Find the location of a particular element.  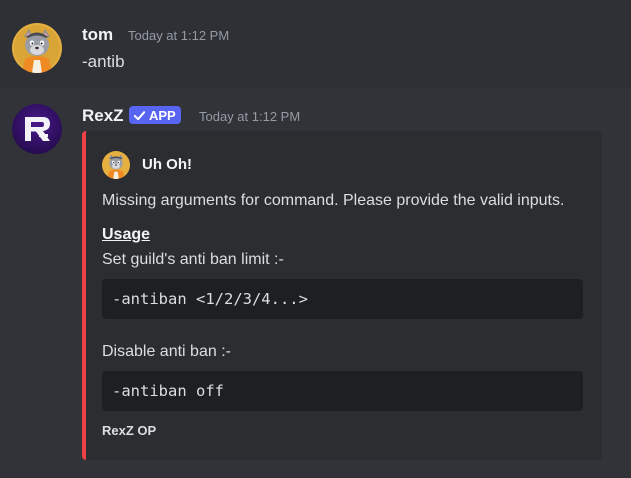

checkmark-icon is located at coordinates (139, 115).